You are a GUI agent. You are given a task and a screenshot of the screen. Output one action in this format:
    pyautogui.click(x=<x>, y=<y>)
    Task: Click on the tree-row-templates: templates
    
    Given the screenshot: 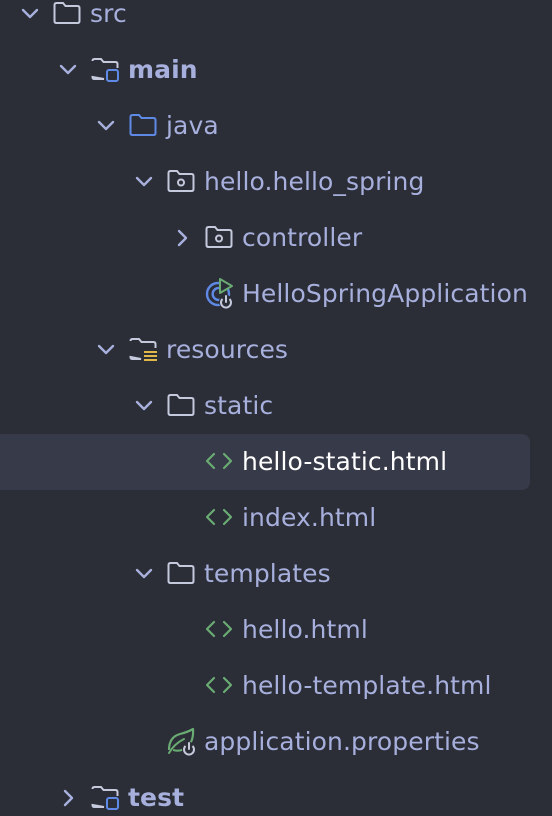 What is the action you would take?
    pyautogui.click(x=276, y=574)
    